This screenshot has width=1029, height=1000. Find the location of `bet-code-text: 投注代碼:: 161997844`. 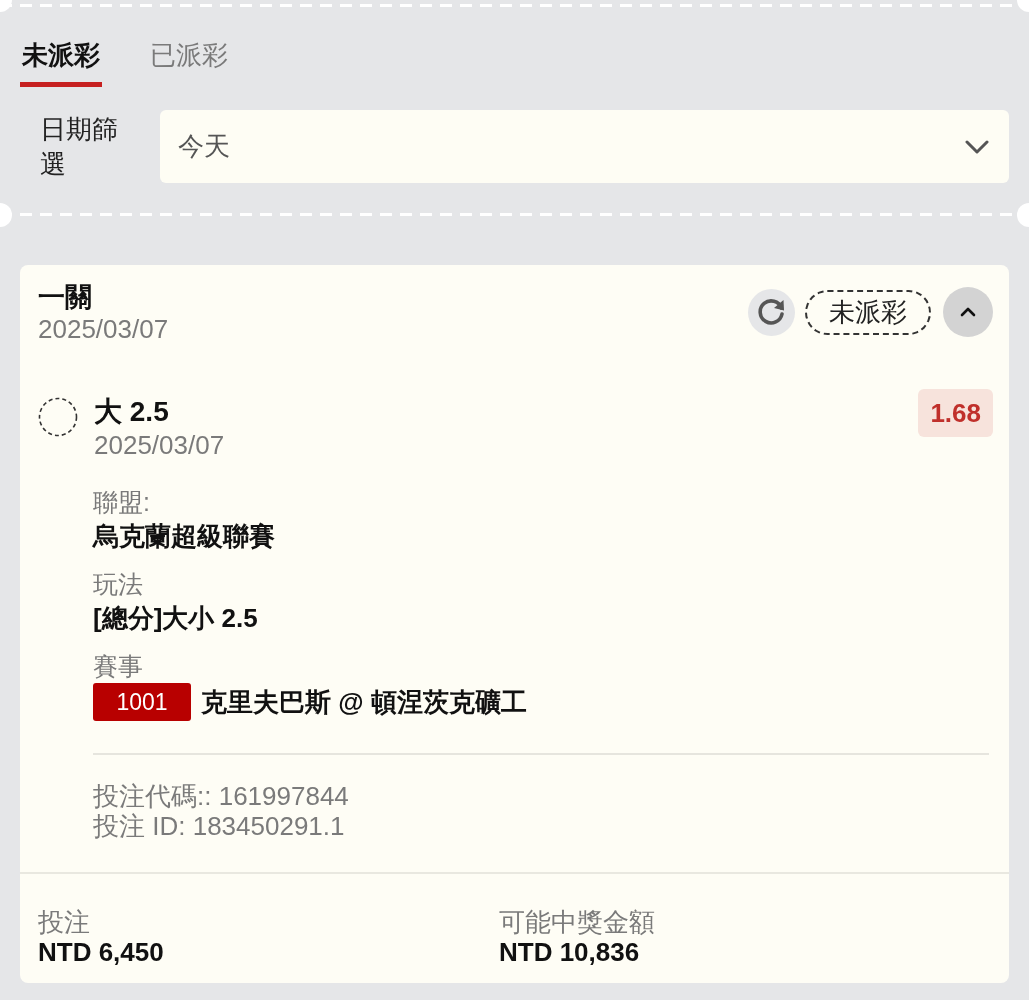

bet-code-text: 投注代碼:: 161997844 is located at coordinates (221, 796).